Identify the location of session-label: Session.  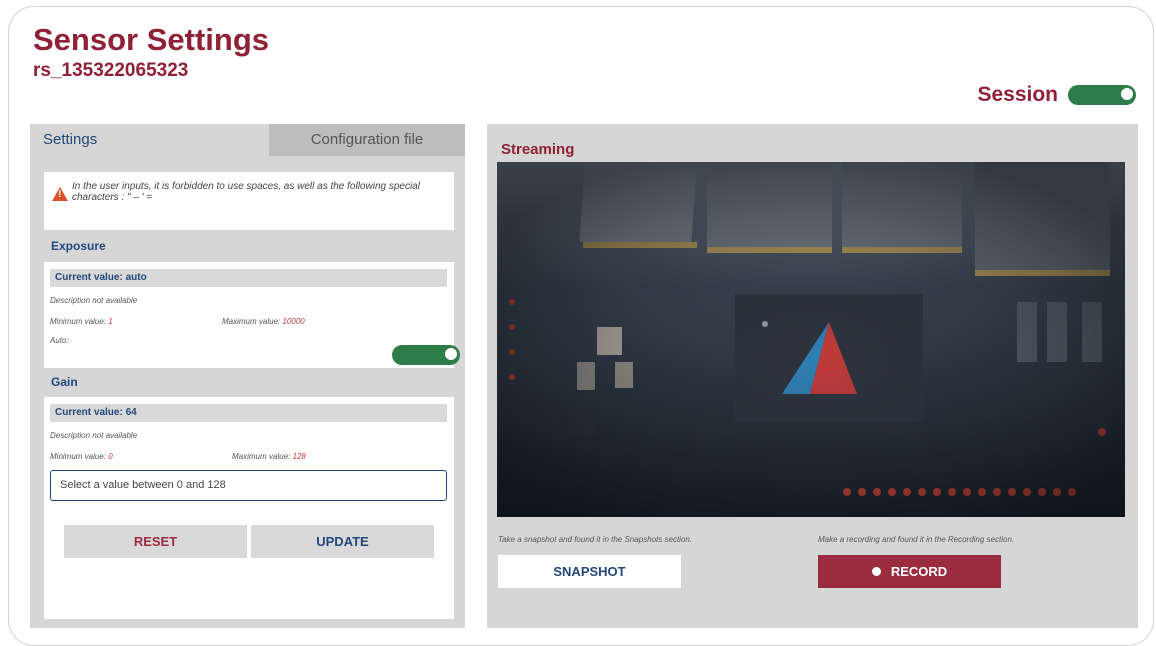
(1017, 94).